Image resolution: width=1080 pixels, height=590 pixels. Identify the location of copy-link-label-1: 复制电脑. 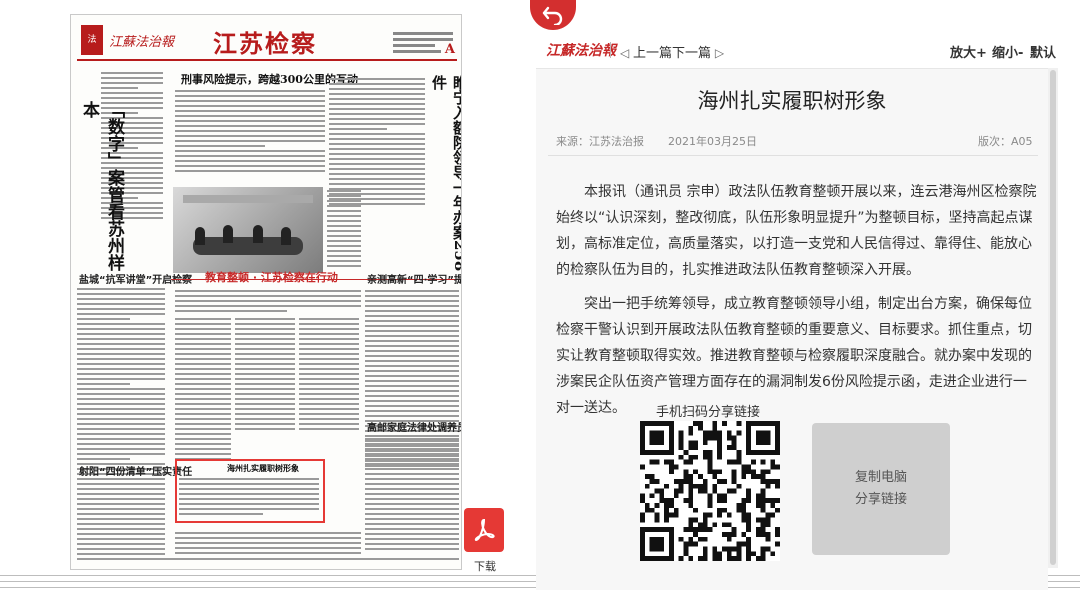
(880, 477).